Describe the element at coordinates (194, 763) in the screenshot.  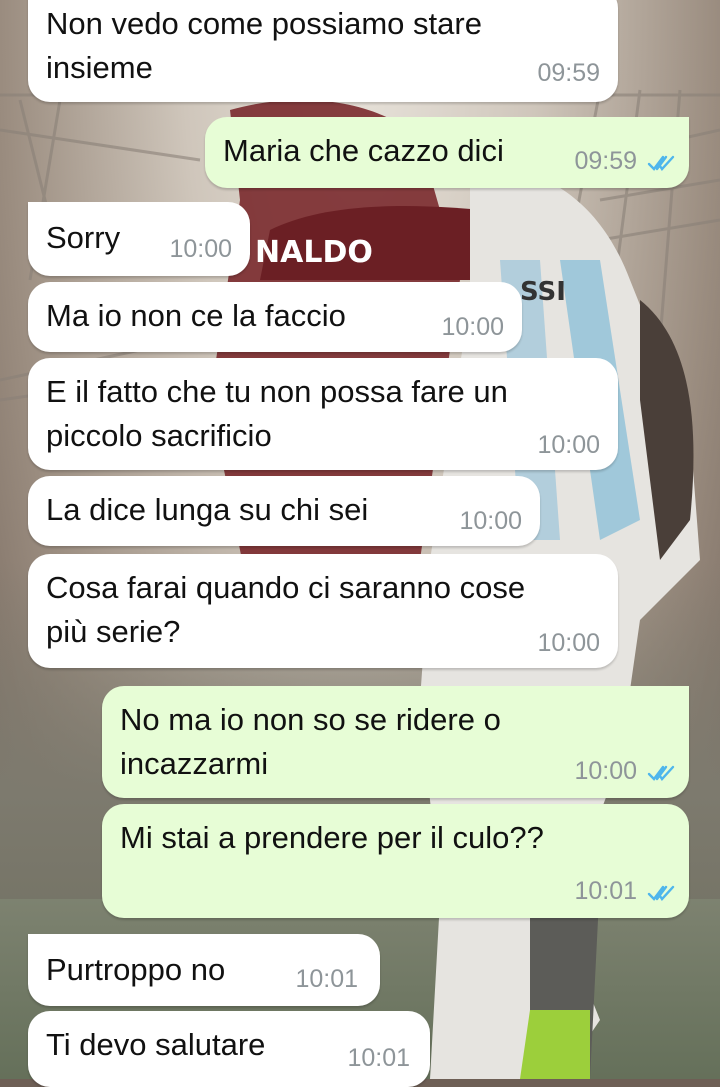
I see `message-text: incazzarmi` at that location.